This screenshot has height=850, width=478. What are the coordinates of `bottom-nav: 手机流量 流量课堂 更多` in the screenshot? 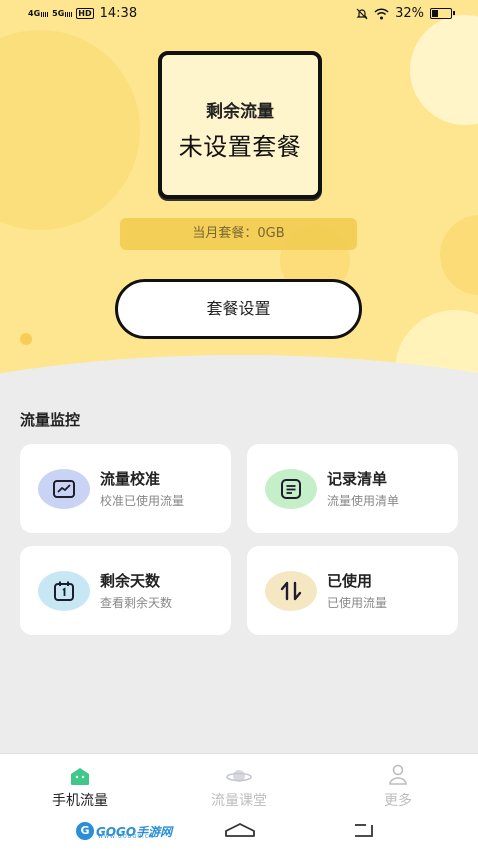 It's located at (239, 784).